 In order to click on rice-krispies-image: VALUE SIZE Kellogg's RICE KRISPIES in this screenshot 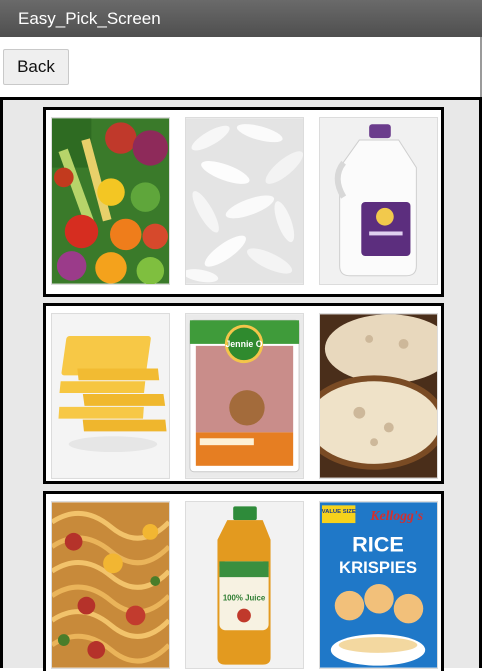, I will do `click(378, 585)`.